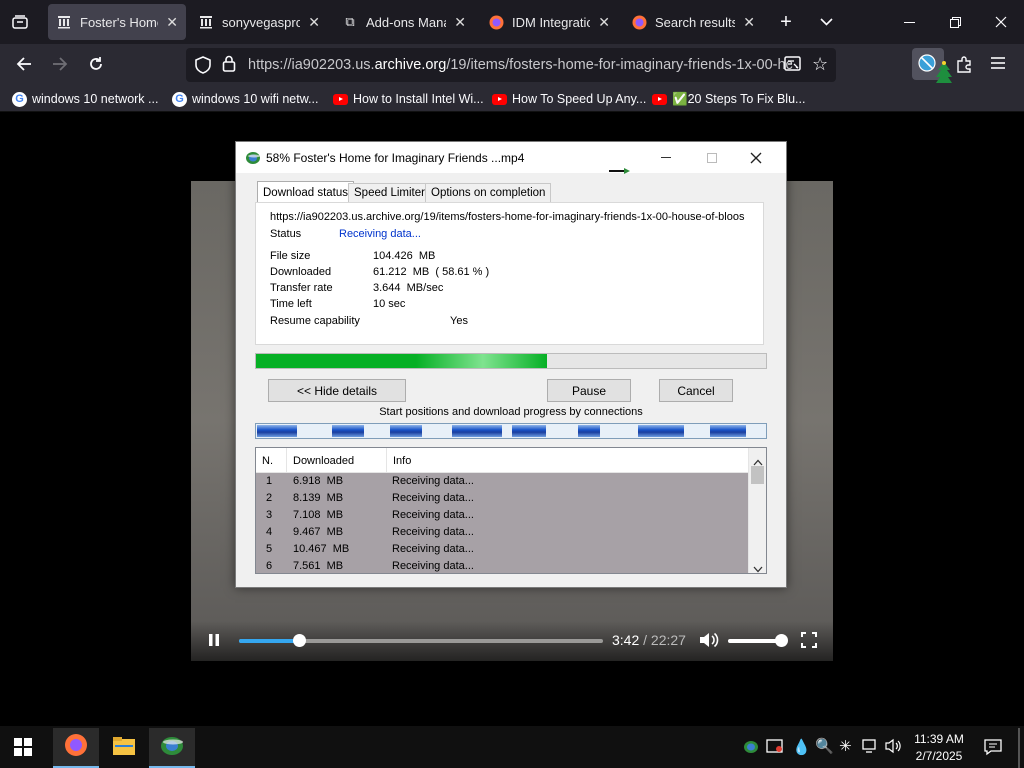 This screenshot has width=1024, height=768. Describe the element at coordinates (406, 431) in the screenshot. I see `connection-segment` at that location.